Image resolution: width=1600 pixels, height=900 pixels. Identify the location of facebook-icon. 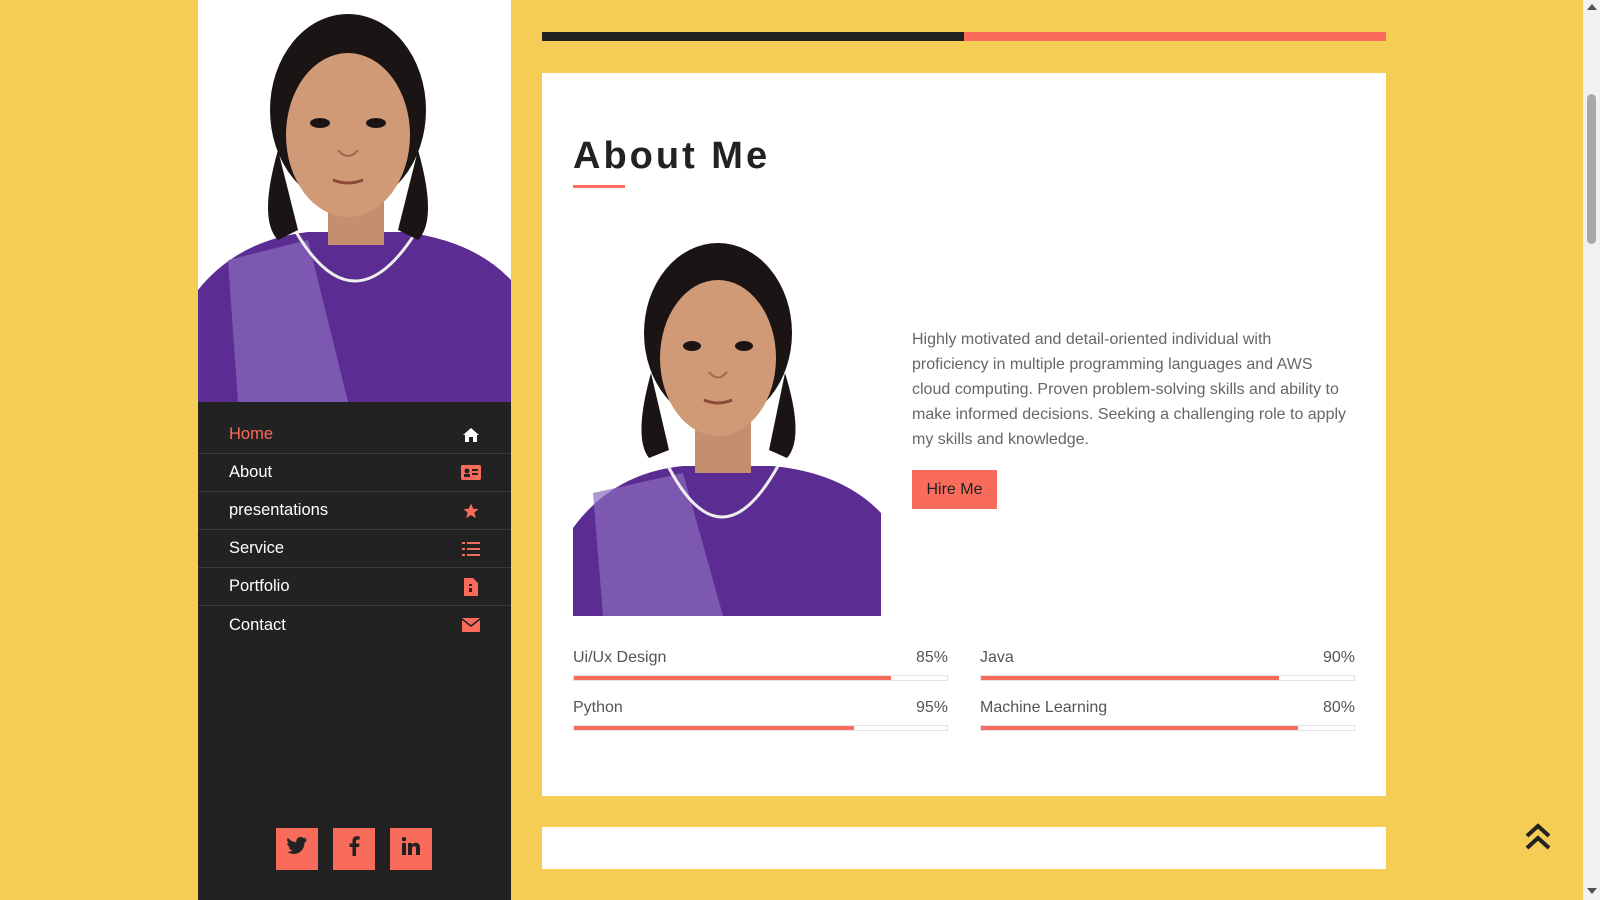
(354, 849).